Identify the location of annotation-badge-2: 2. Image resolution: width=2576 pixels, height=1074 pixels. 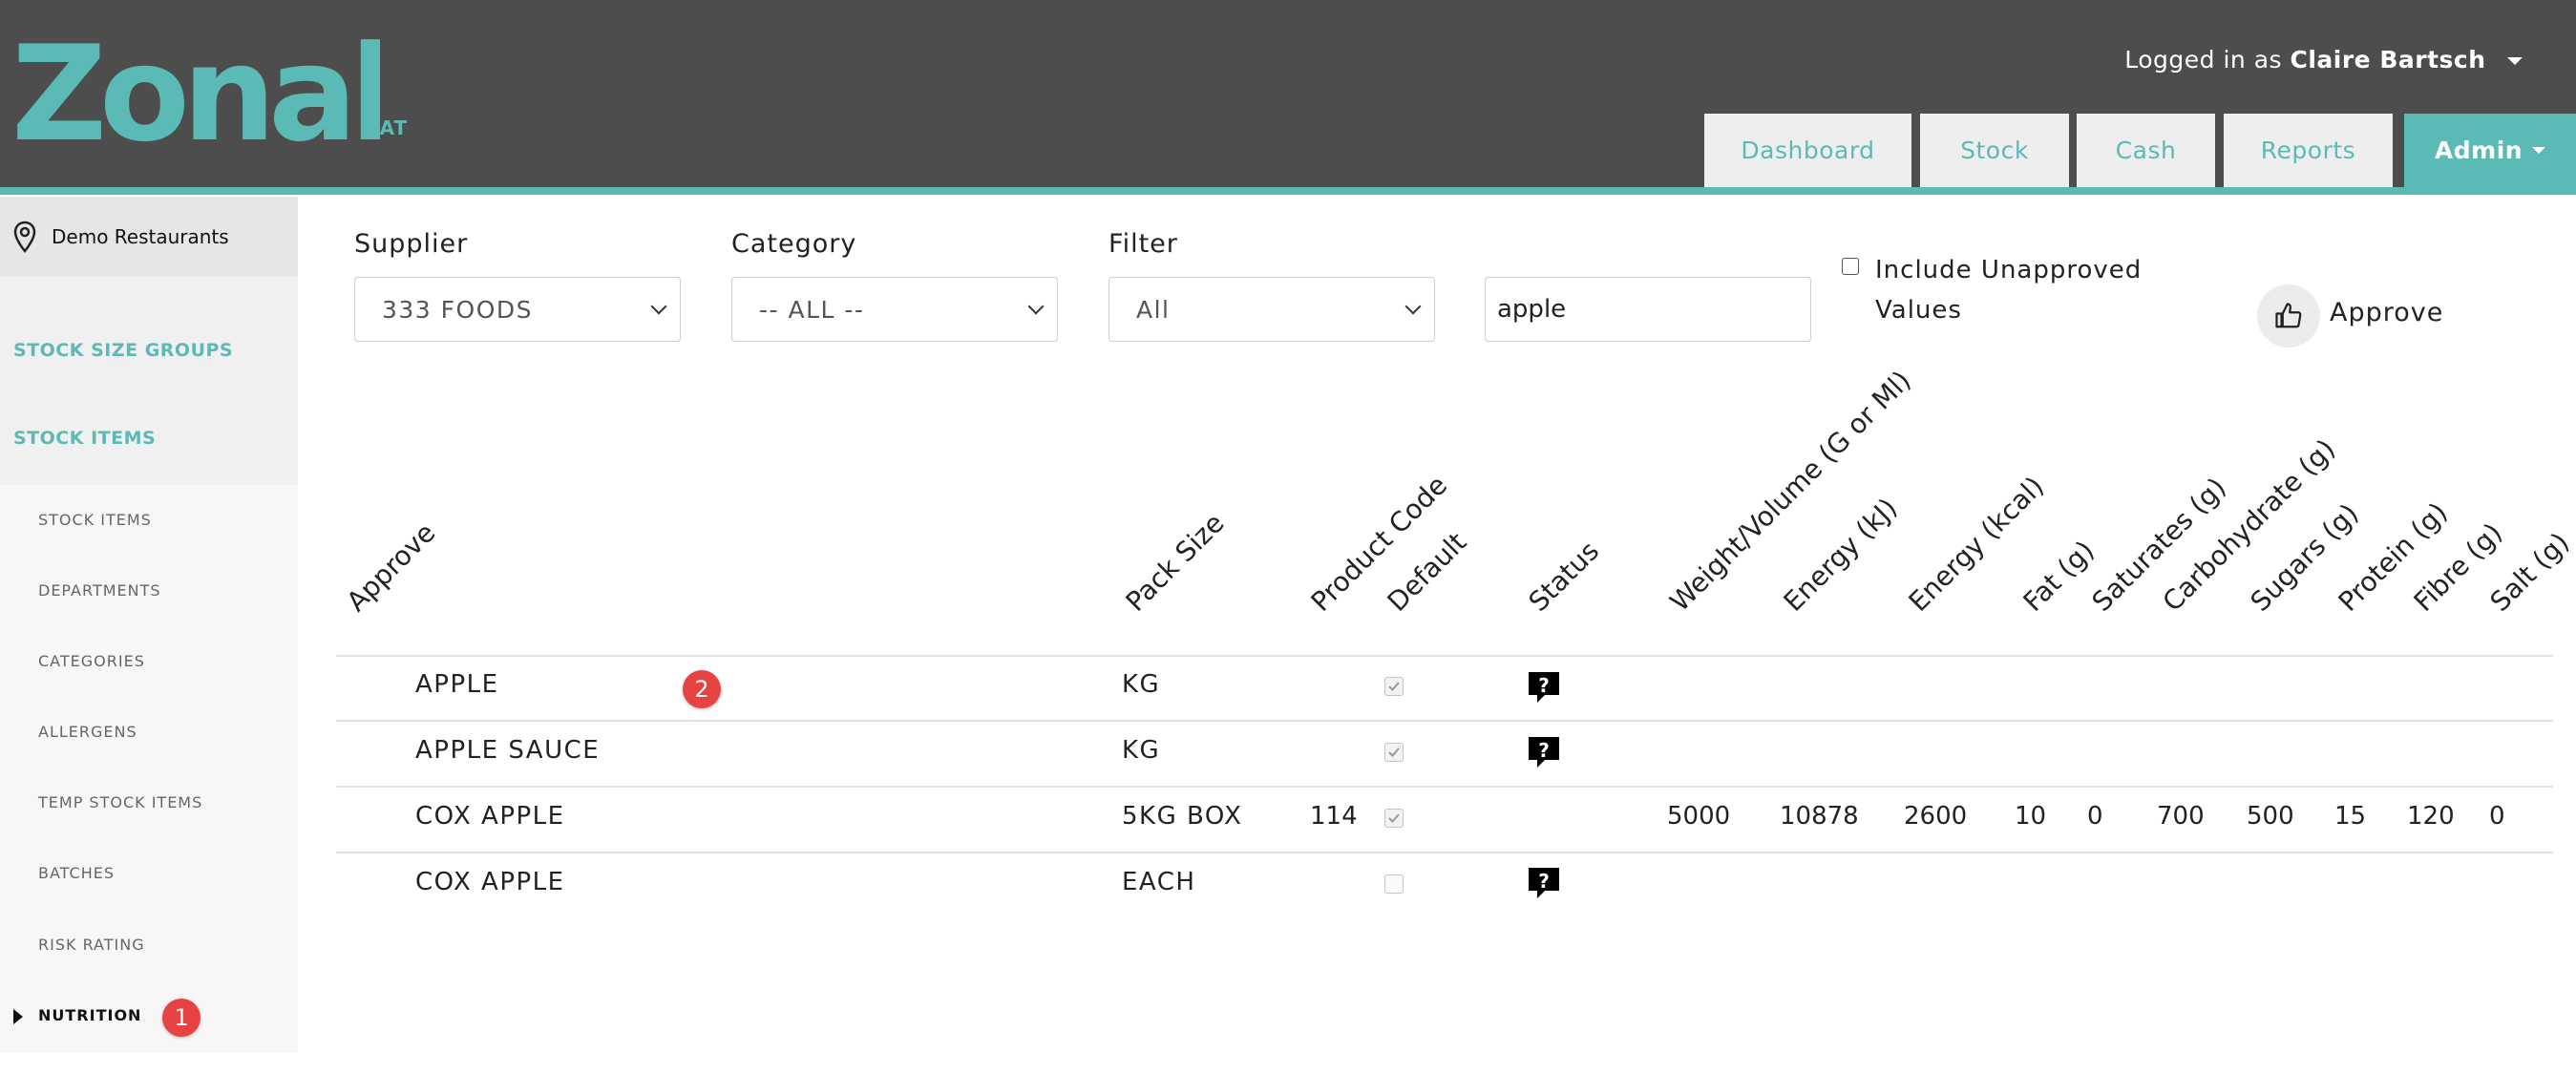
(702, 689).